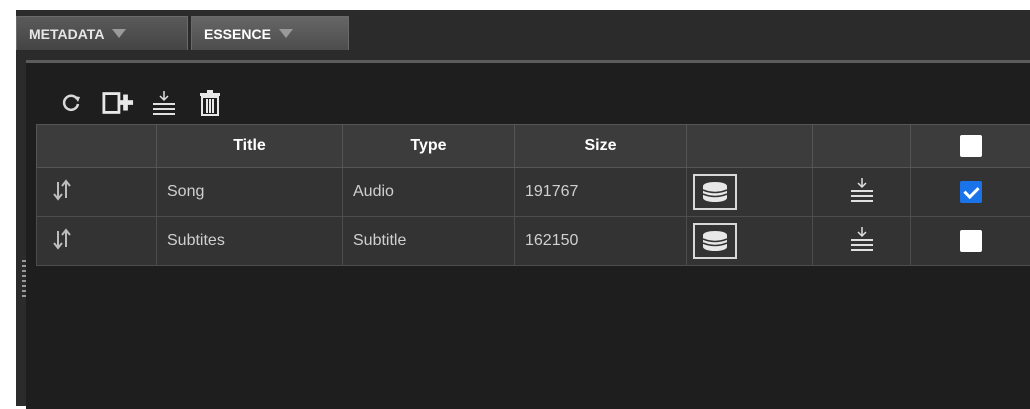  Describe the element at coordinates (862, 146) in the screenshot. I see `column-header-download` at that location.